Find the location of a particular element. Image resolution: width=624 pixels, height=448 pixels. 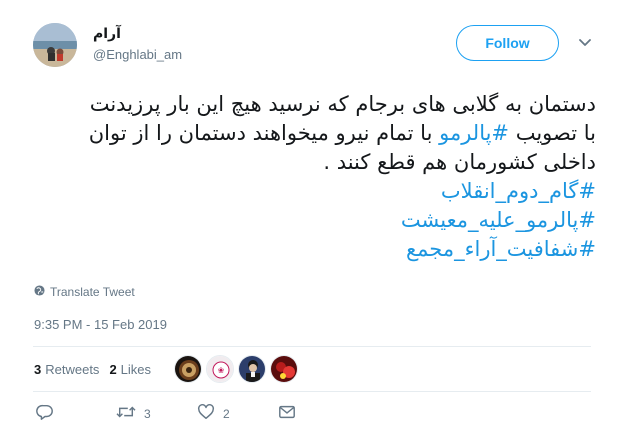

liker-avatar: ❀ is located at coordinates (220, 369).